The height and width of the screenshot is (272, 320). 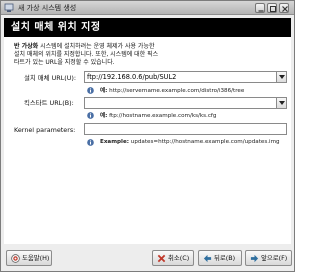 I want to click on help-button: 도움말(H), so click(x=29, y=258).